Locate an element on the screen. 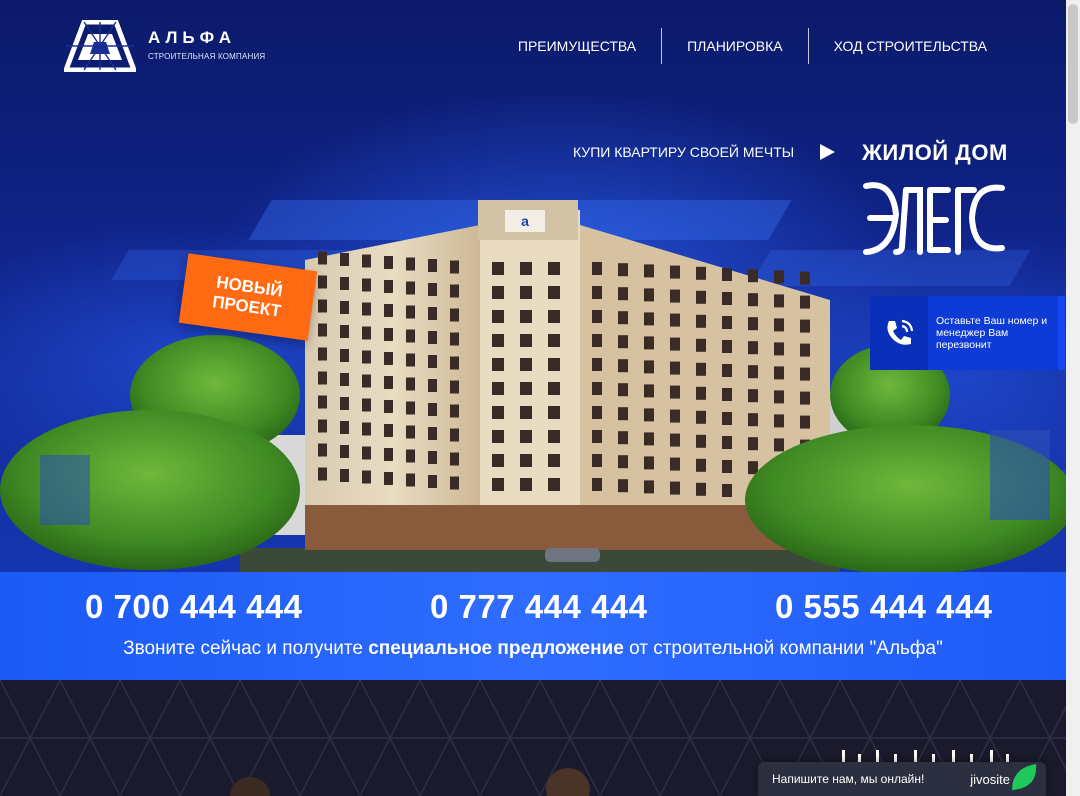 This screenshot has width=1080, height=796. nav-construction-progress: ХОД СТРОИТЕЛЬСТВА is located at coordinates (910, 46).